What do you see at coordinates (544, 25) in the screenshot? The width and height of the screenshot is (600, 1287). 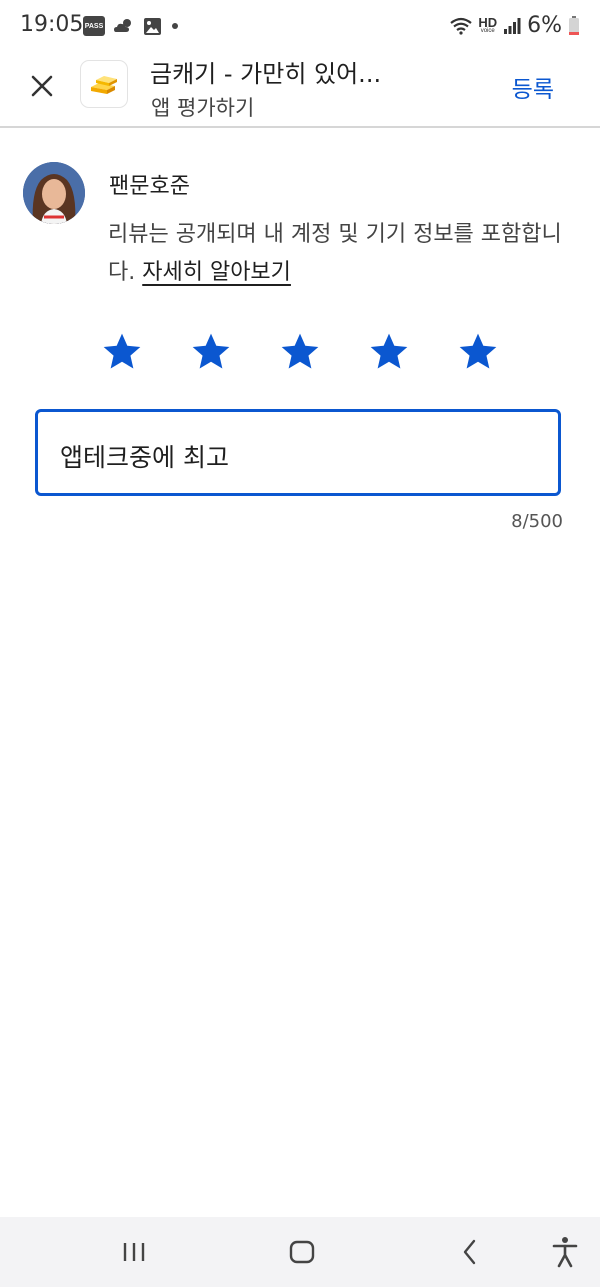 I see `battery-percentage: 6%` at bounding box center [544, 25].